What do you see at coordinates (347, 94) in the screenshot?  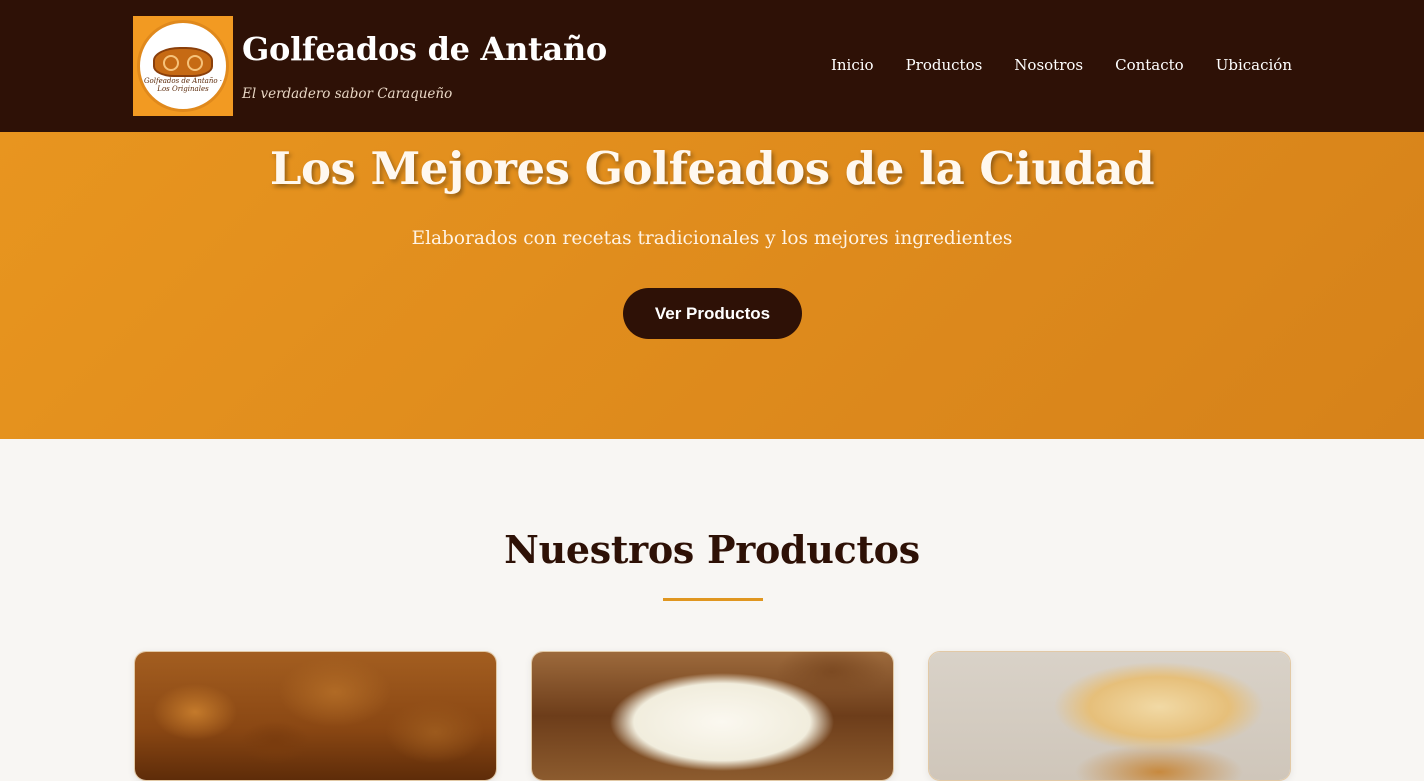 I see `brand-tagline: El verdadero sabor Caraqueño` at bounding box center [347, 94].